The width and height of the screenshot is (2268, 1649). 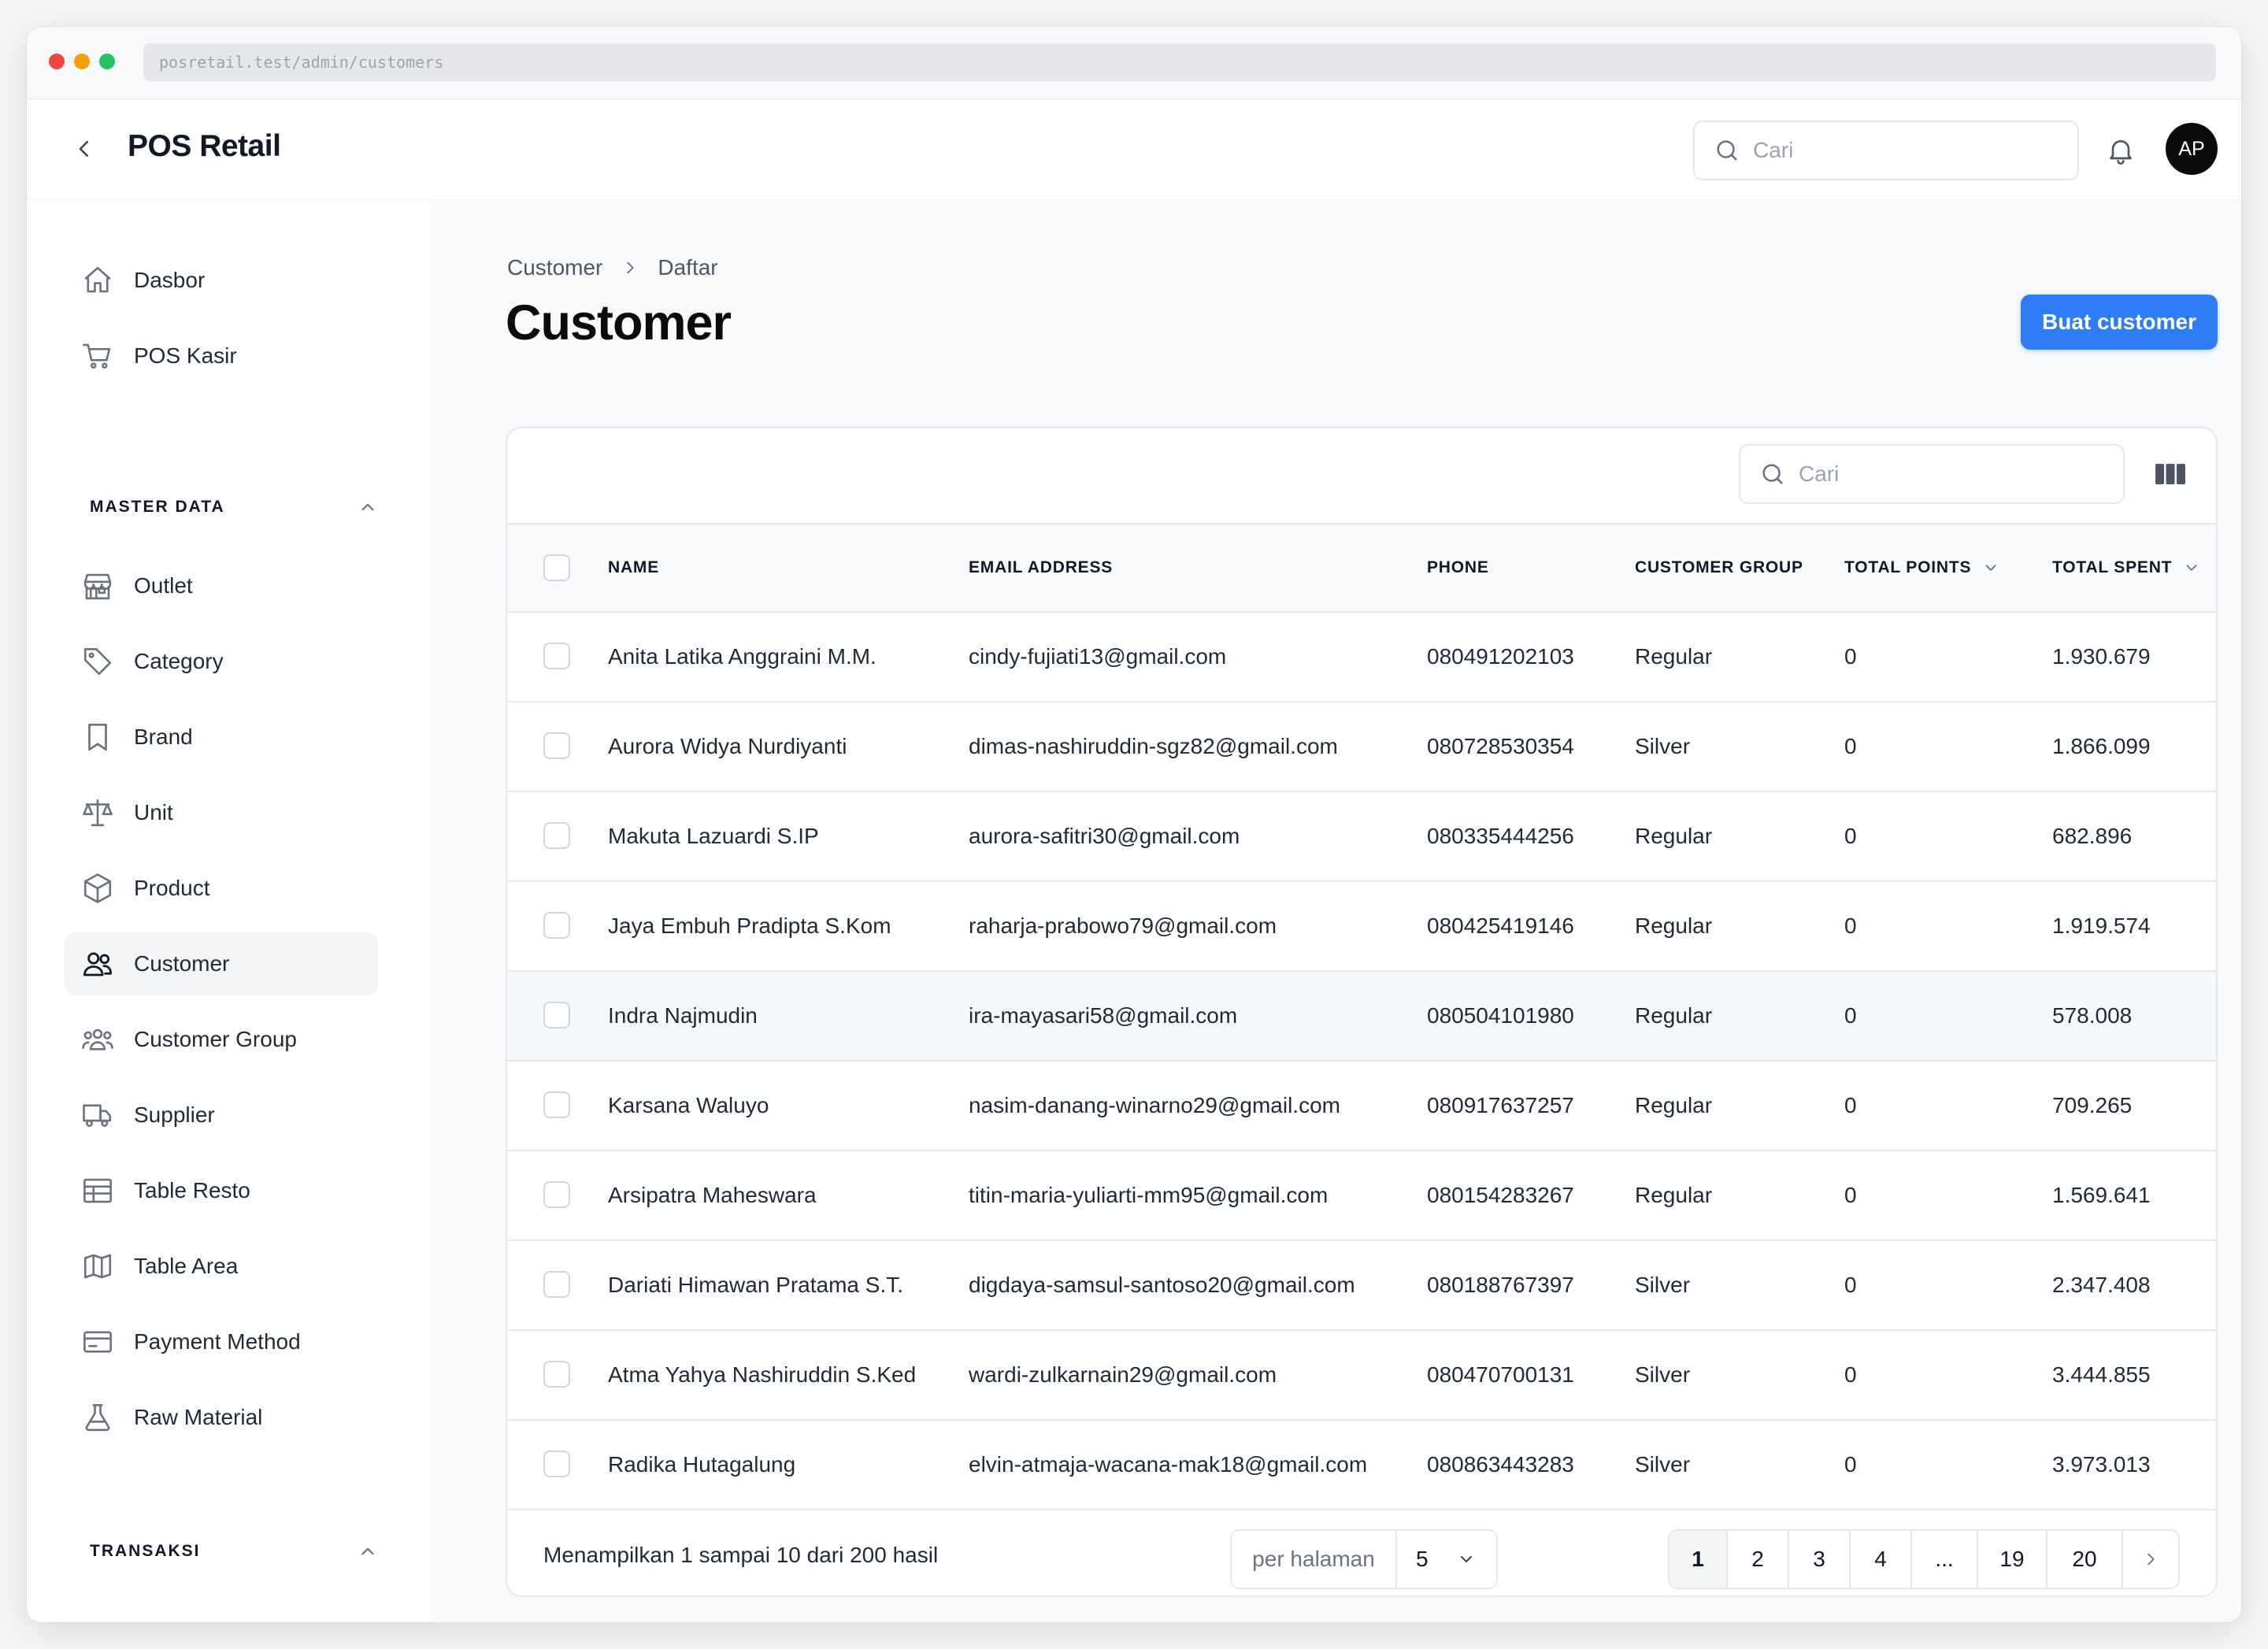 I want to click on sidebar-item-payment-method: Payment Method, so click(x=221, y=1341).